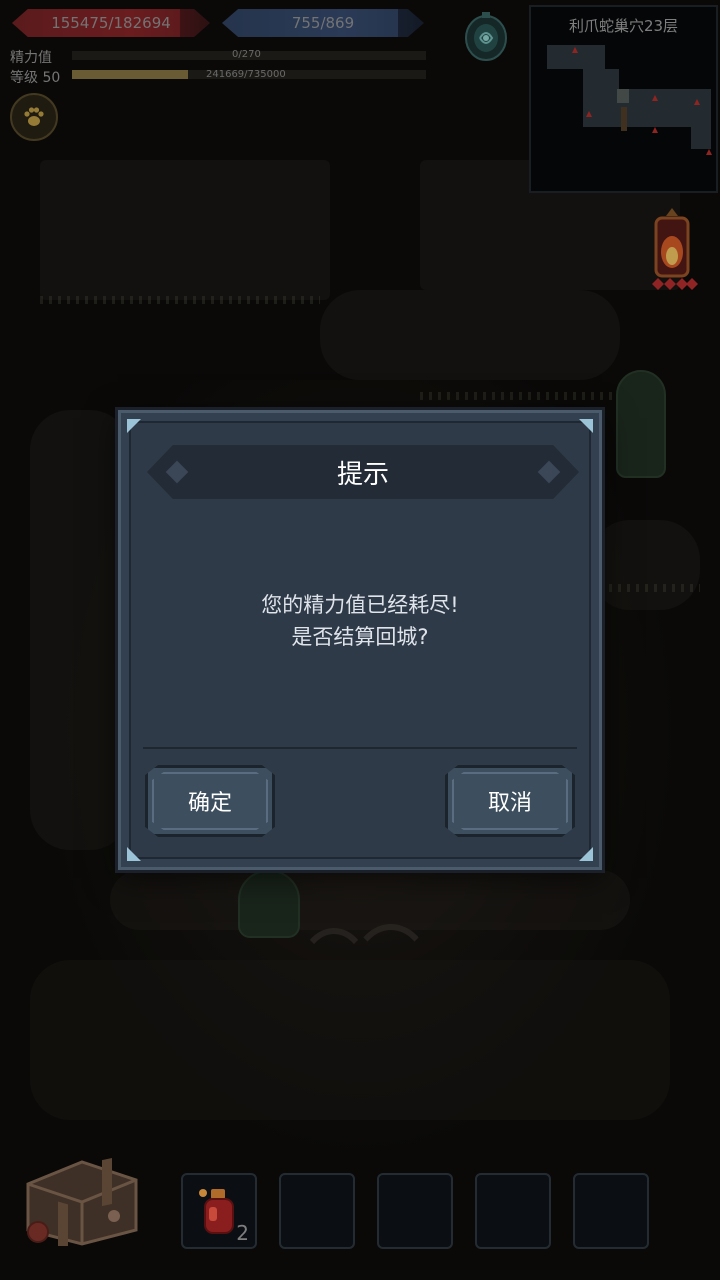 Image resolution: width=720 pixels, height=1280 pixels. What do you see at coordinates (360, 605) in the screenshot?
I see `dialog-message-line: 您的精力值已经耗尽!` at bounding box center [360, 605].